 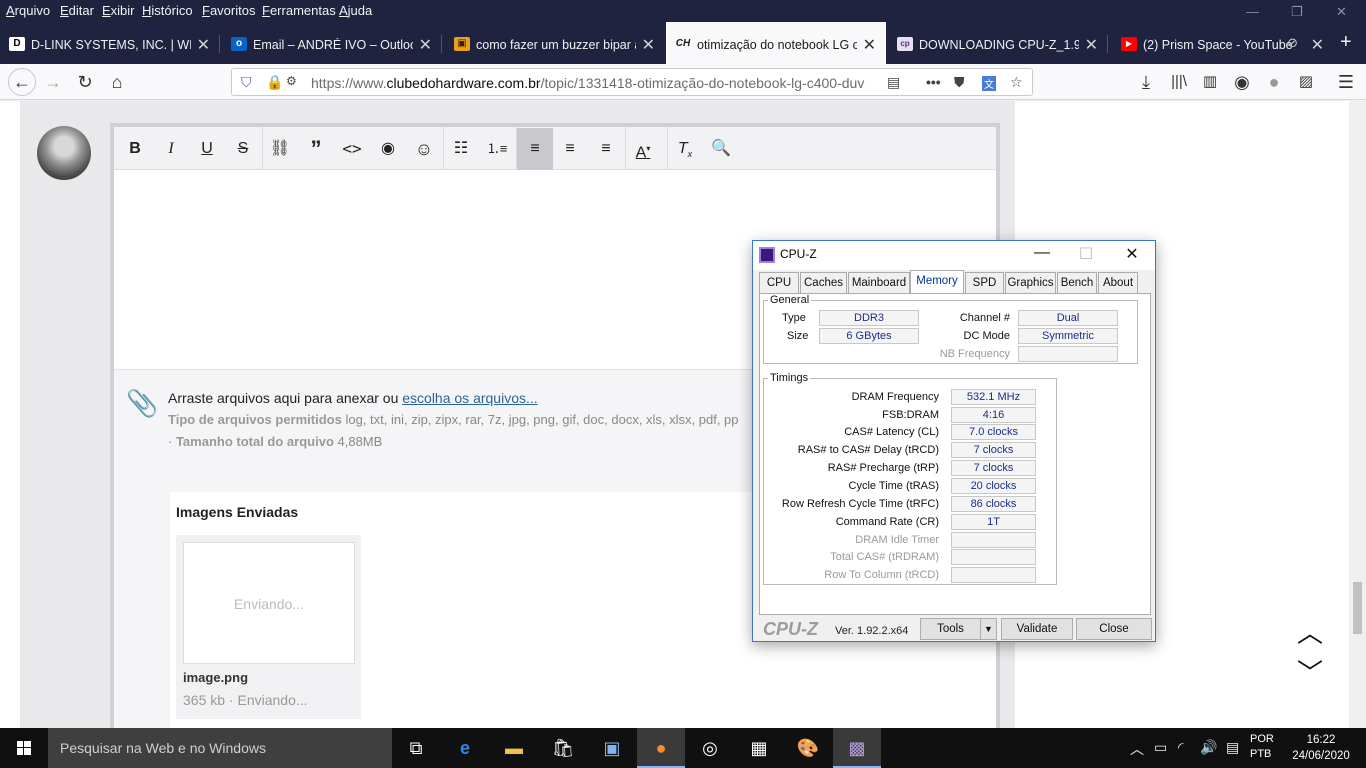 What do you see at coordinates (1016, 82) in the screenshot?
I see `bookmark-star-icon: ☆` at bounding box center [1016, 82].